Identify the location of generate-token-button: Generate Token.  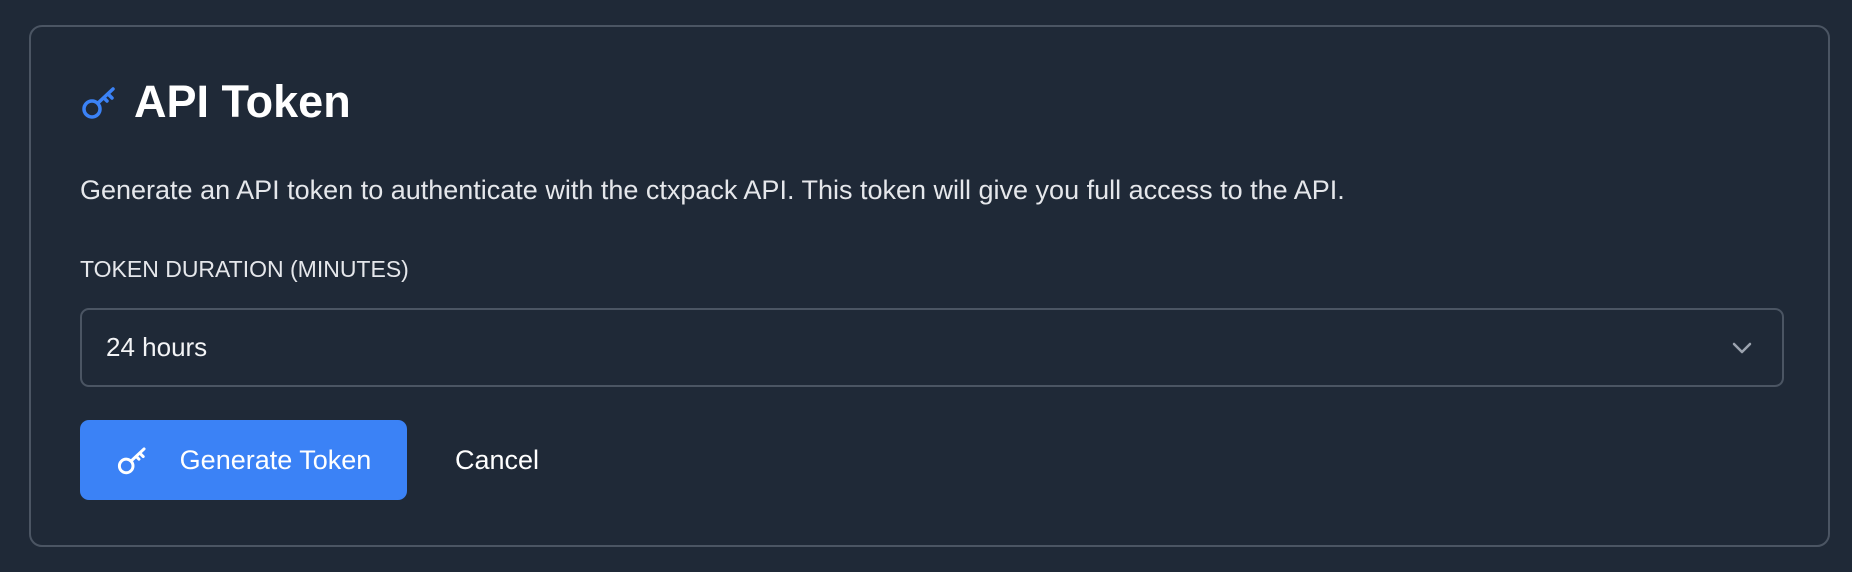
(243, 460).